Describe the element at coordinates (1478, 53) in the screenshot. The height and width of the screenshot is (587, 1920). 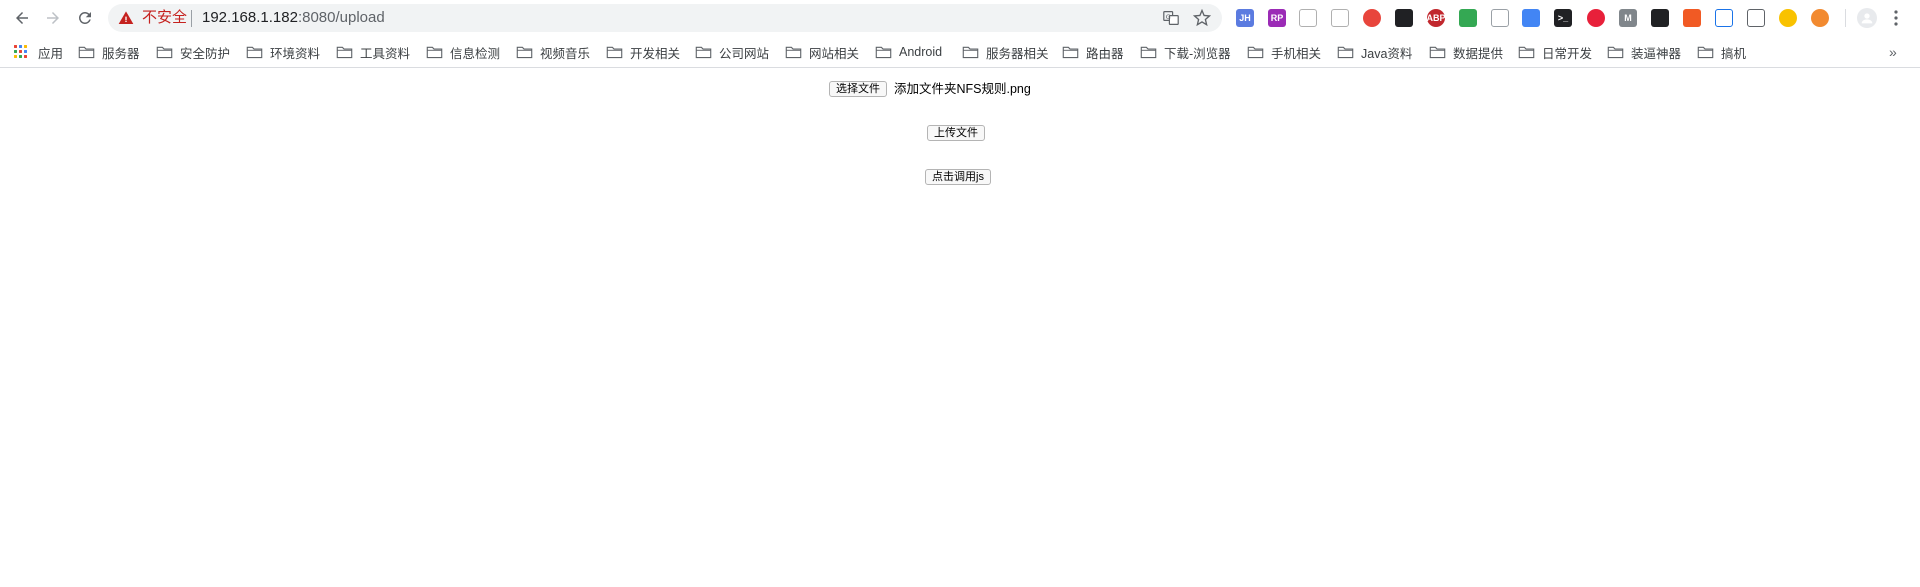
I see `bookmark-folder-label: 数据提供` at that location.